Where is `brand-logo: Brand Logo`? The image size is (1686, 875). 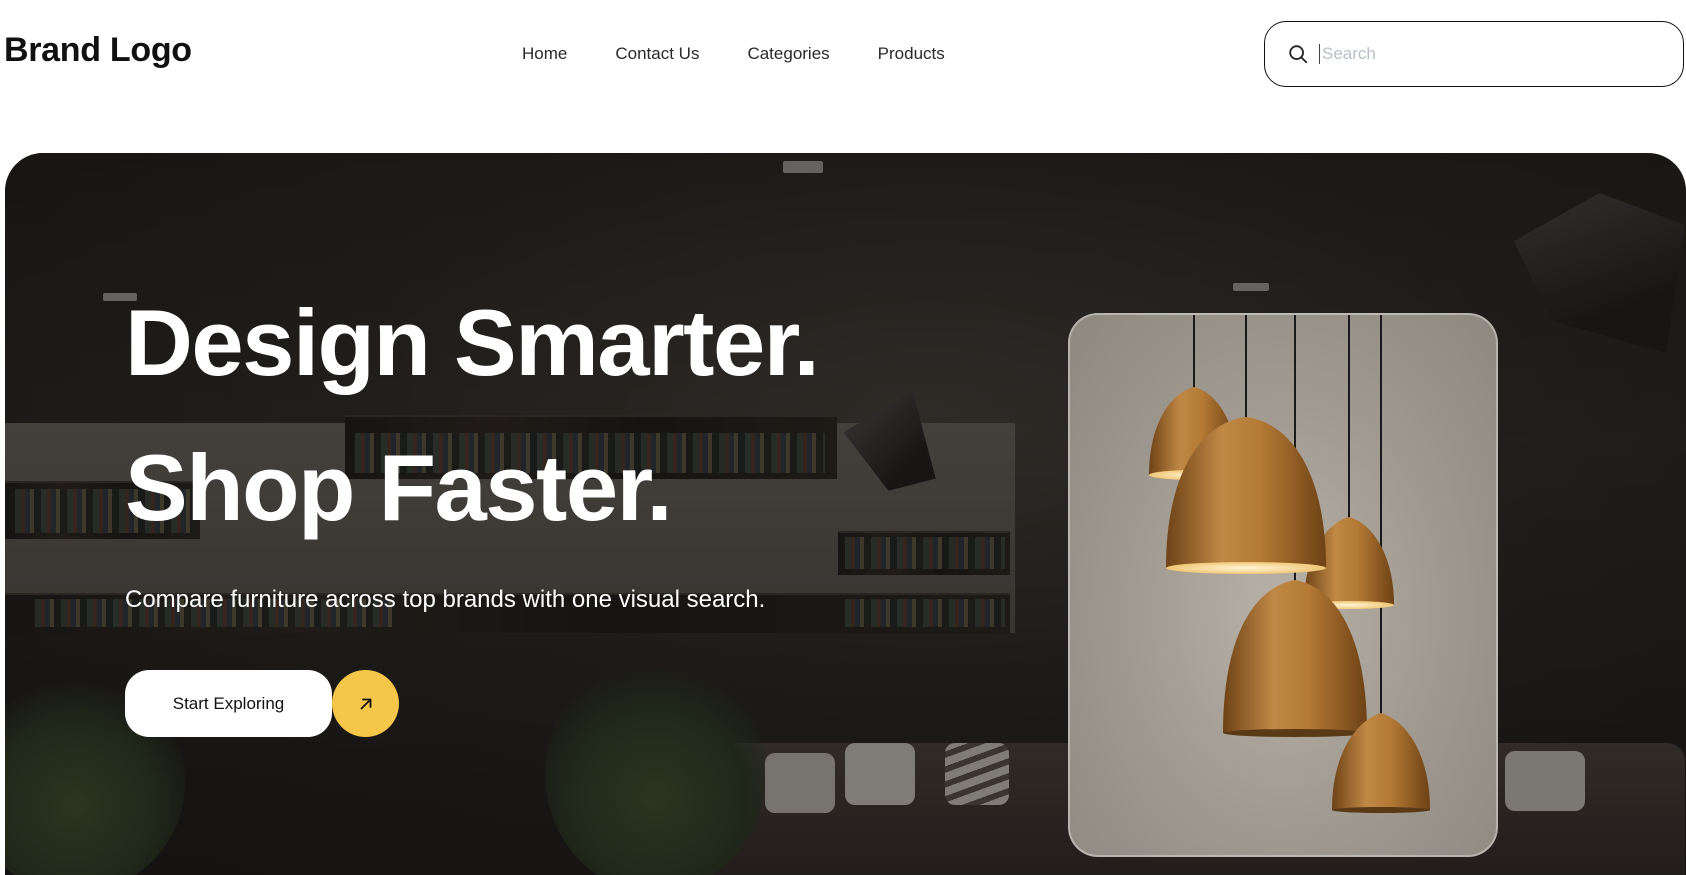
brand-logo: Brand Logo is located at coordinates (98, 50).